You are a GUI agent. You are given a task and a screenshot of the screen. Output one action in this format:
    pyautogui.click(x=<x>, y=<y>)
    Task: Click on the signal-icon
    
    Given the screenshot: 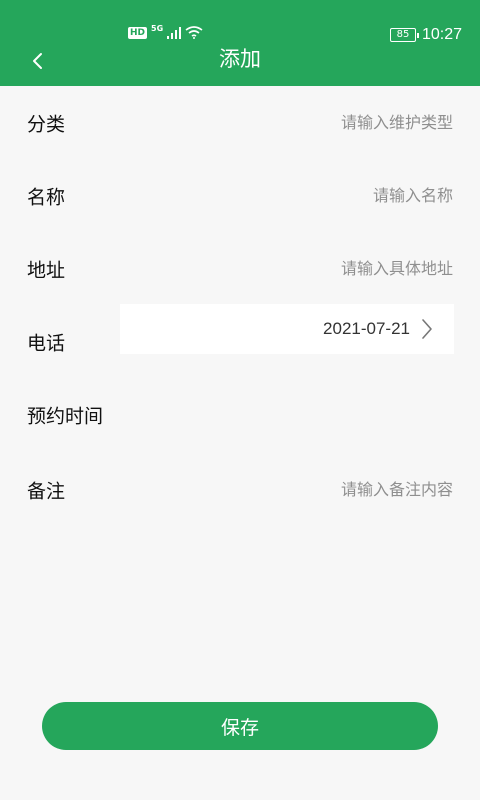 What is the action you would take?
    pyautogui.click(x=174, y=32)
    